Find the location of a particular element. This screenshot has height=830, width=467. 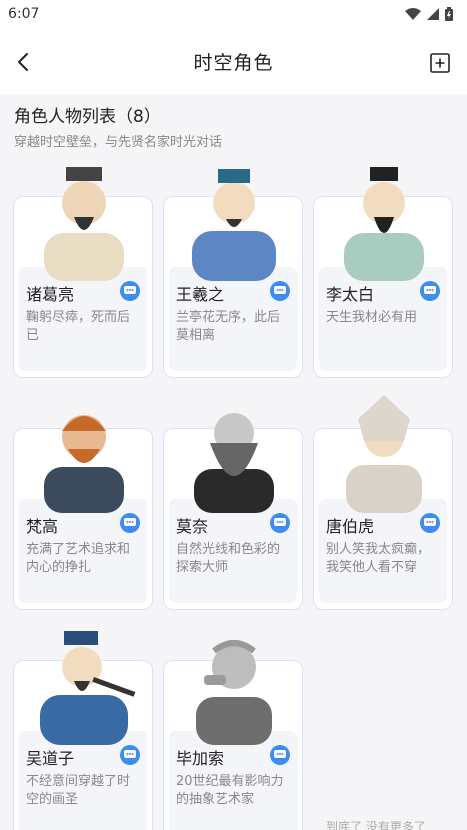

character-name: 王羲之 is located at coordinates (200, 294).